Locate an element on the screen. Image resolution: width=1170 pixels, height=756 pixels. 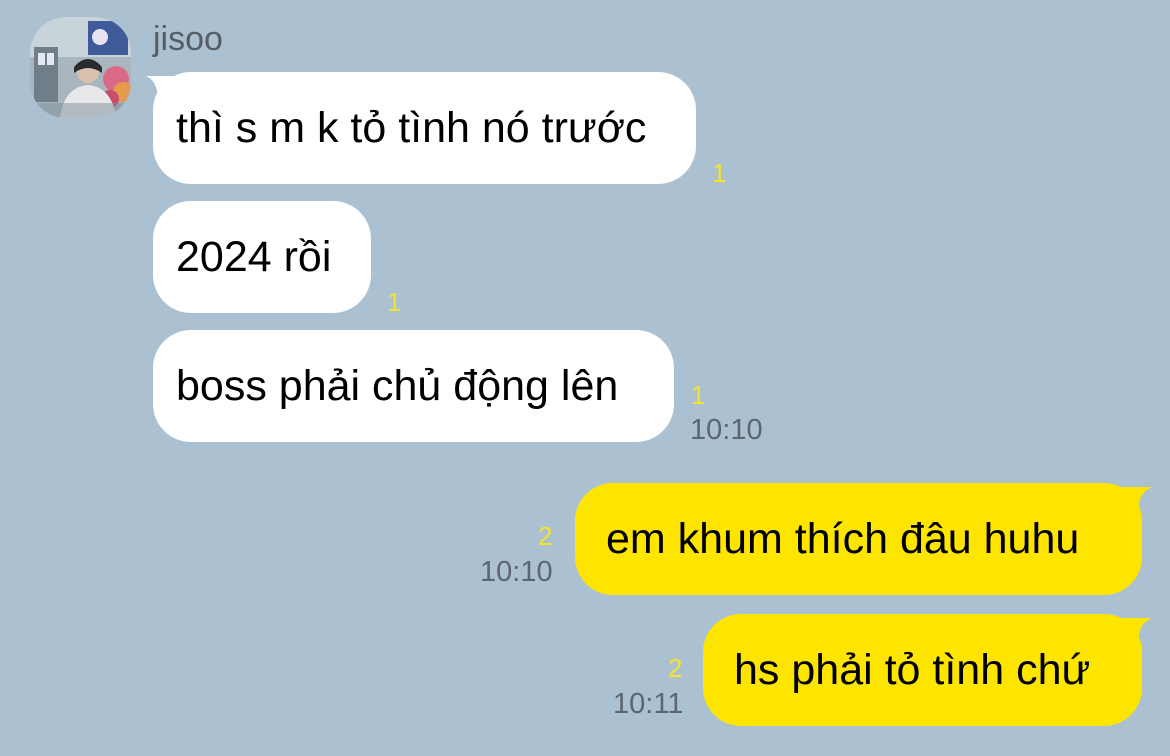
incoming-message-bubble: 2024 rồi is located at coordinates (262, 257).